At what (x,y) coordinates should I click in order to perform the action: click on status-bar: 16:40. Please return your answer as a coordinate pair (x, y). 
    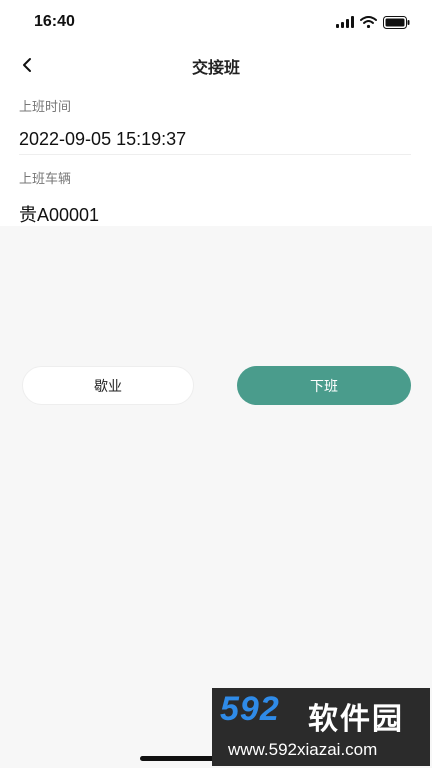
    Looking at the image, I should click on (216, 22).